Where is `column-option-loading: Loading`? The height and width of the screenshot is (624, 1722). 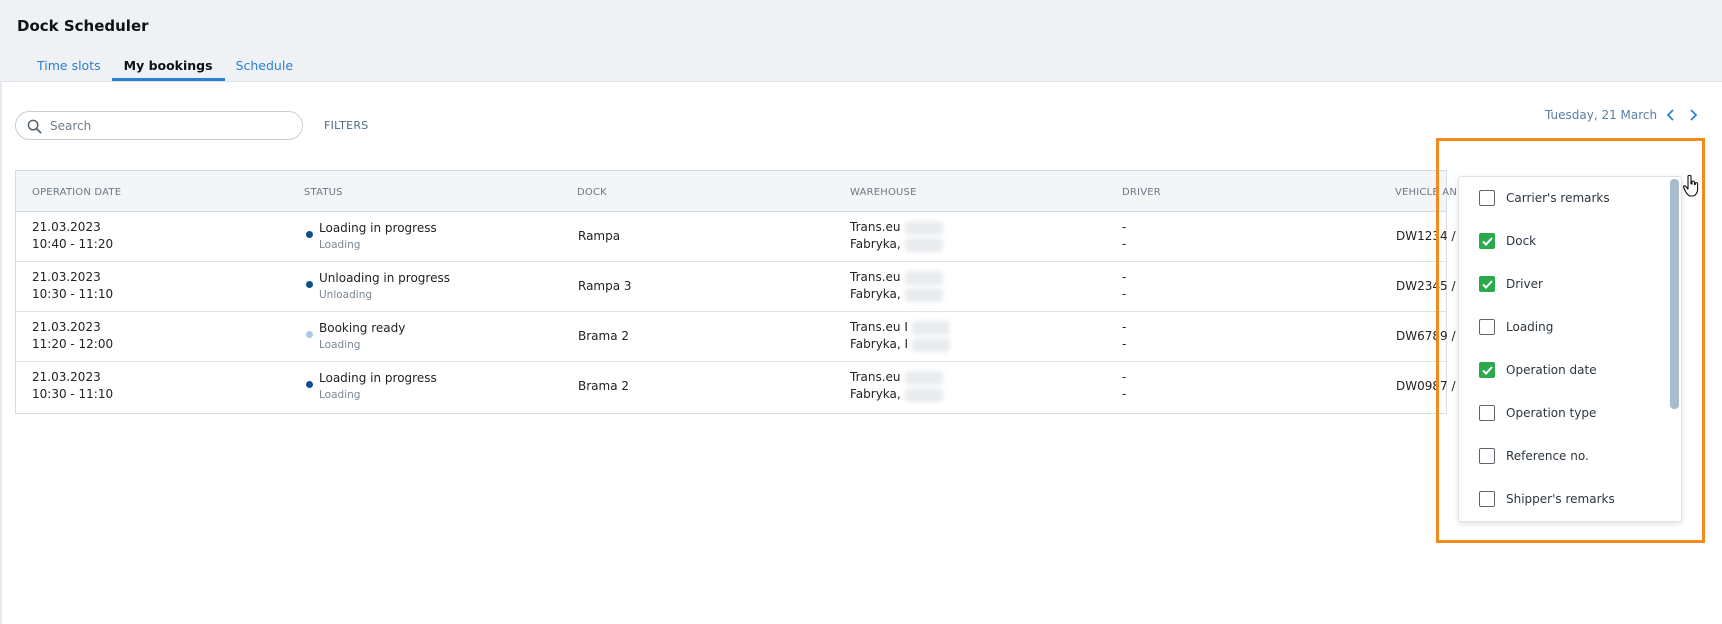
column-option-loading: Loading is located at coordinates (1516, 327).